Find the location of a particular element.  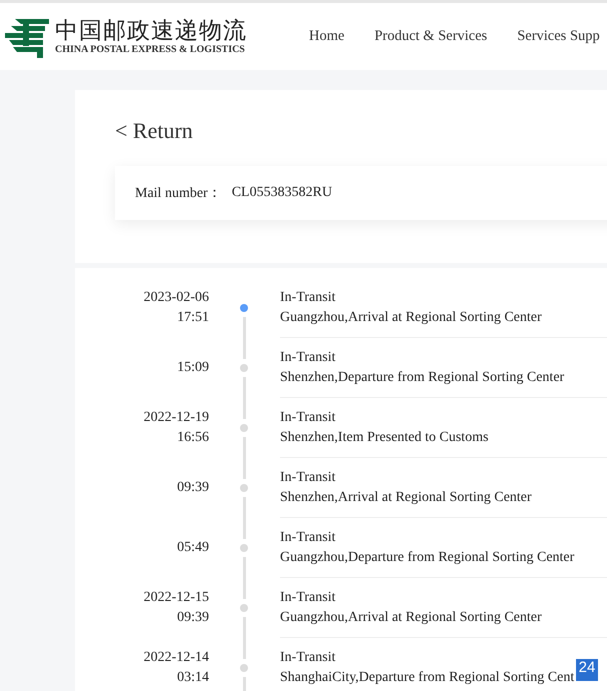

event-date: 2022-12-14 is located at coordinates (176, 658).